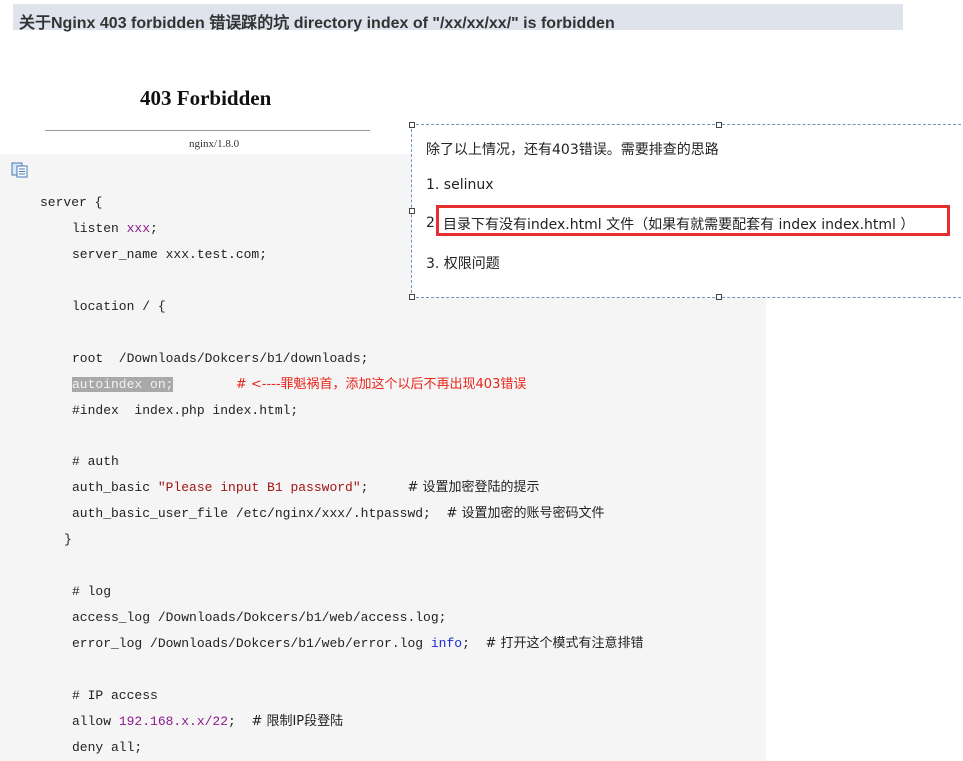 The image size is (963, 761). What do you see at coordinates (463, 264) in the screenshot?
I see `note-item-3: 3. 权限问题` at bounding box center [463, 264].